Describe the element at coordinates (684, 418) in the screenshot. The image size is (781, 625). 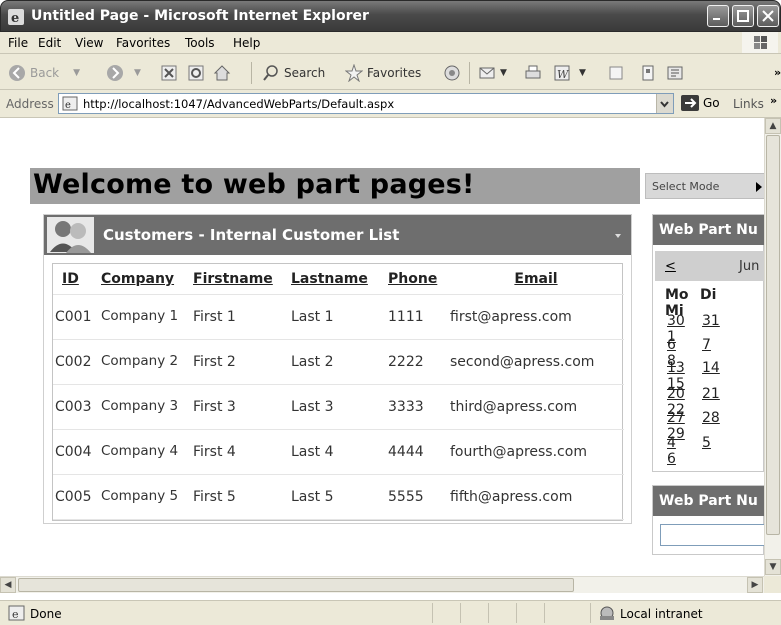
I see `calendar-day: 27` at that location.